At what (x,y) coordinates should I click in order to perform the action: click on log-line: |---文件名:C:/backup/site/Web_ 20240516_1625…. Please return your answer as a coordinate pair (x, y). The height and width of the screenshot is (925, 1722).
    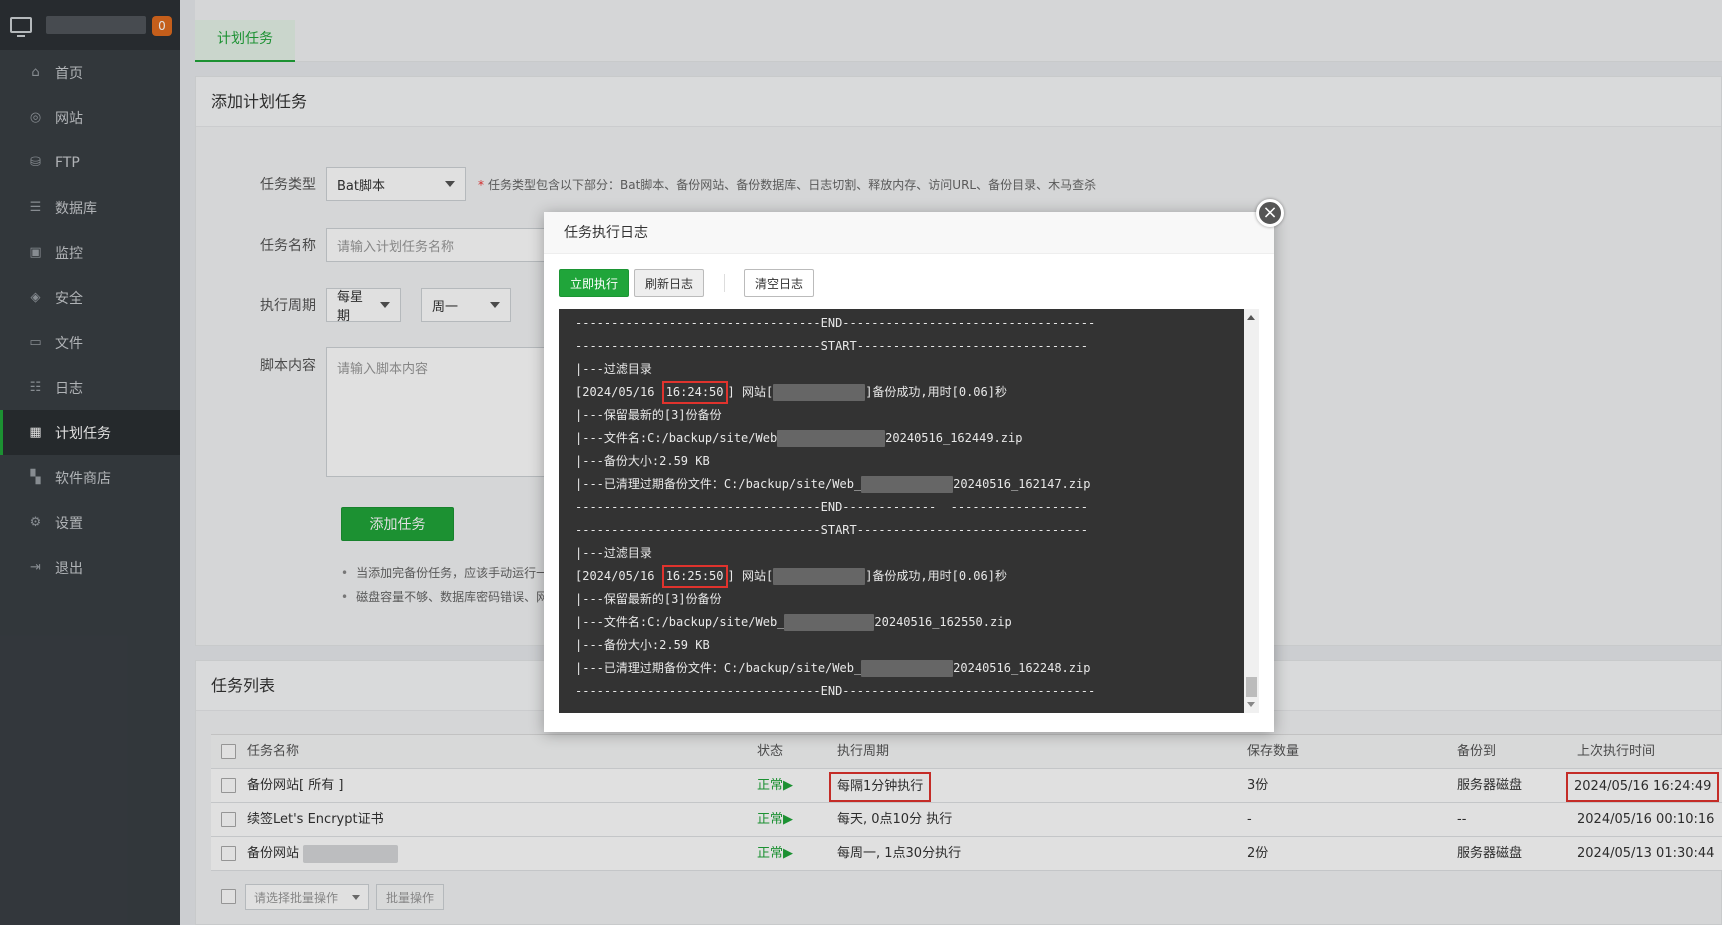
    Looking at the image, I should click on (793, 622).